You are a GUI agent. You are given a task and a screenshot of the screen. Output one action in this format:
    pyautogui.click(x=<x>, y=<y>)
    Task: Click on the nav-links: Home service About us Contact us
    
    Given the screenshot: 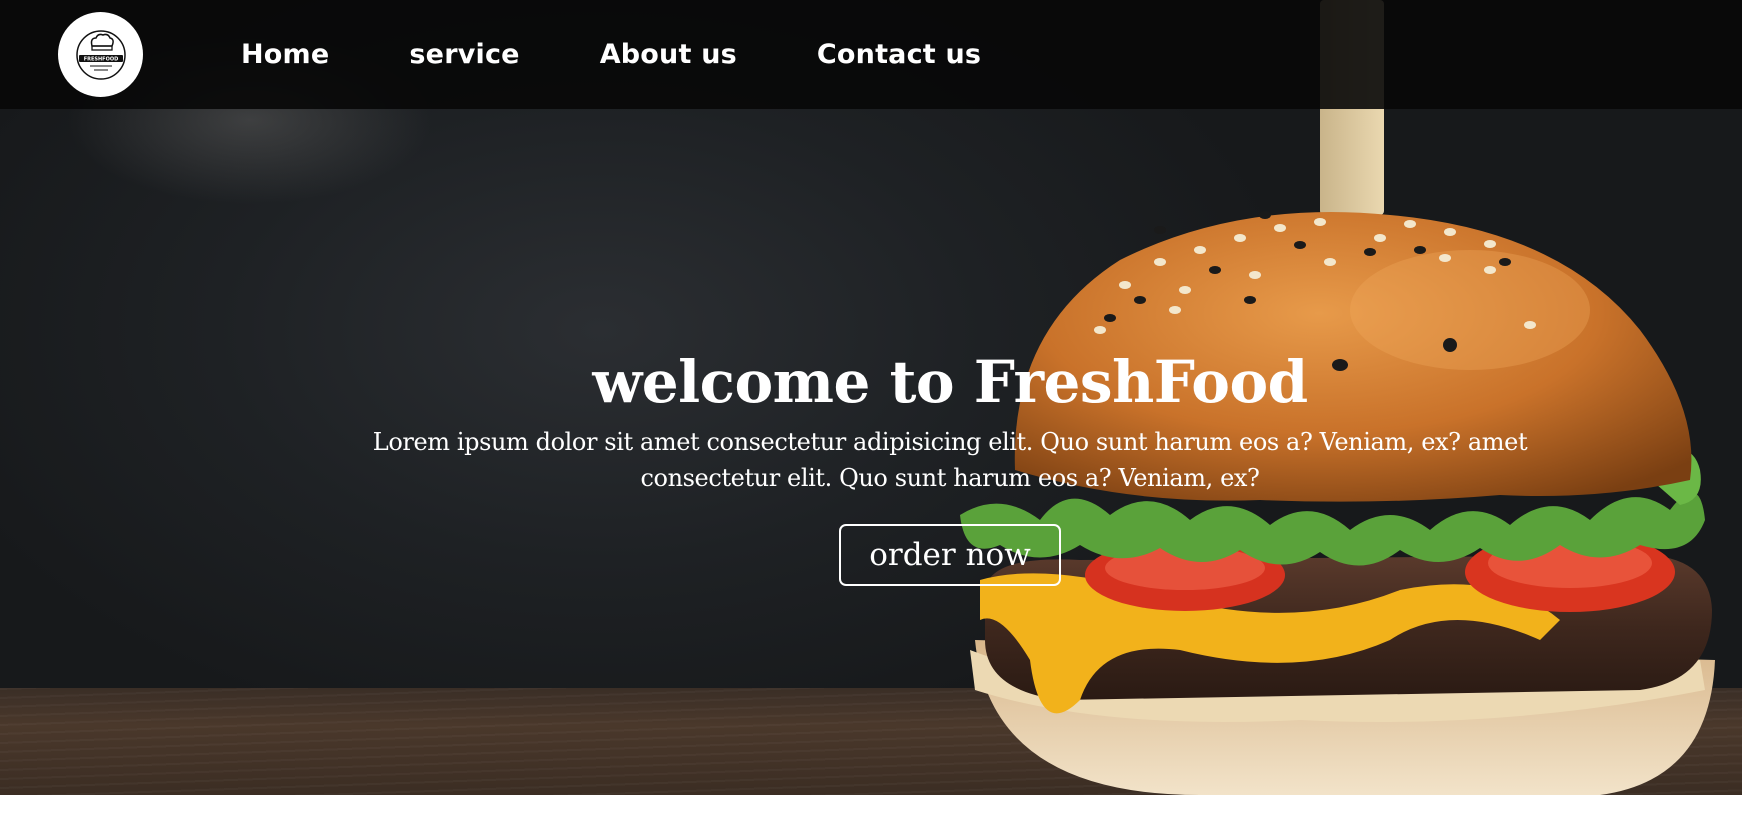 What is the action you would take?
    pyautogui.click(x=651, y=54)
    